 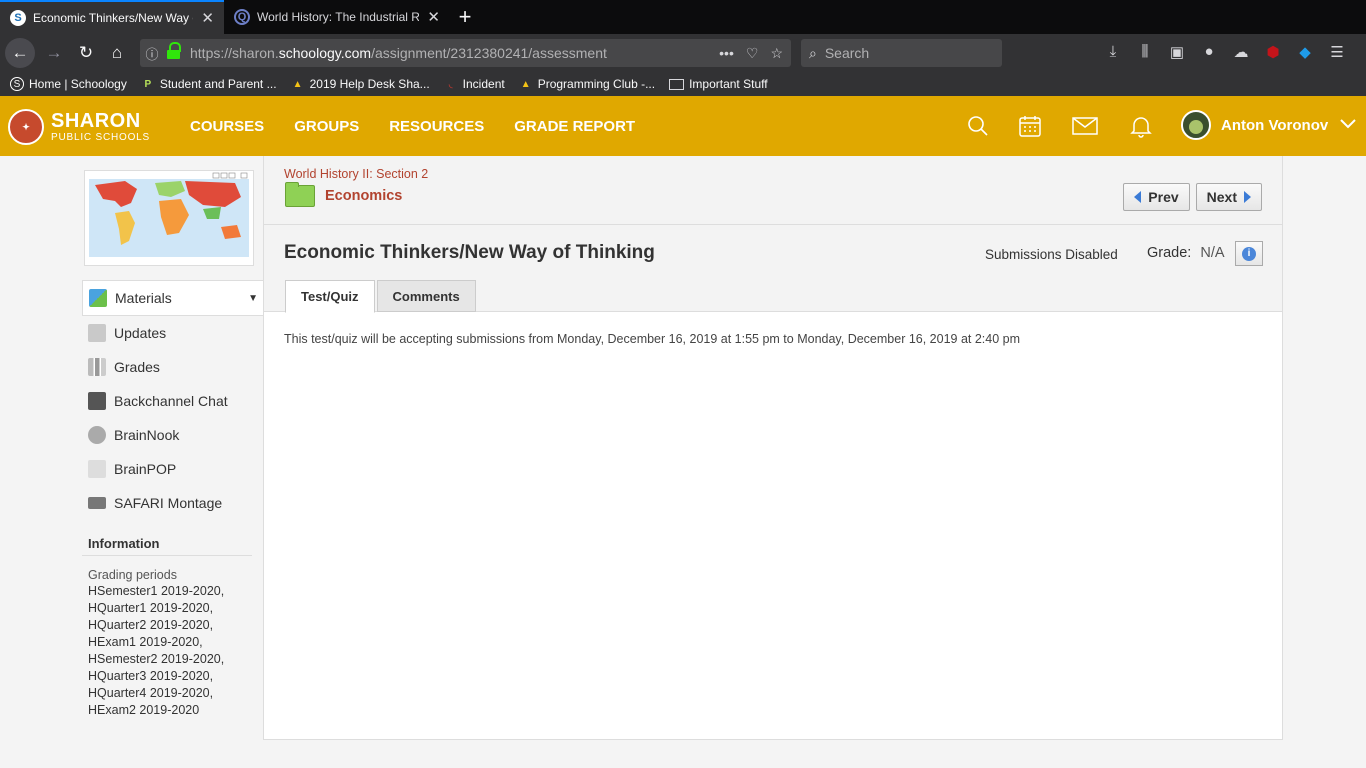 What do you see at coordinates (364, 196) in the screenshot?
I see `folder-name: Economics` at bounding box center [364, 196].